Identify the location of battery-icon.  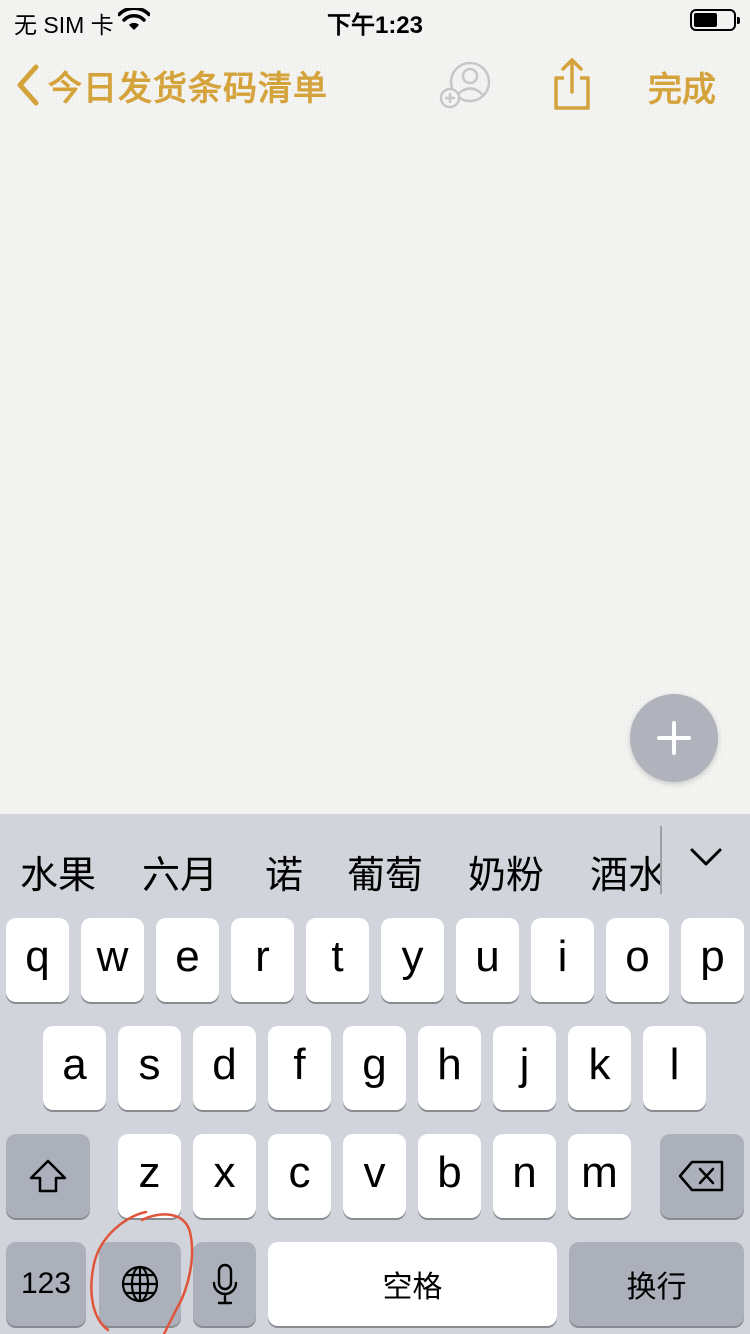
(715, 20).